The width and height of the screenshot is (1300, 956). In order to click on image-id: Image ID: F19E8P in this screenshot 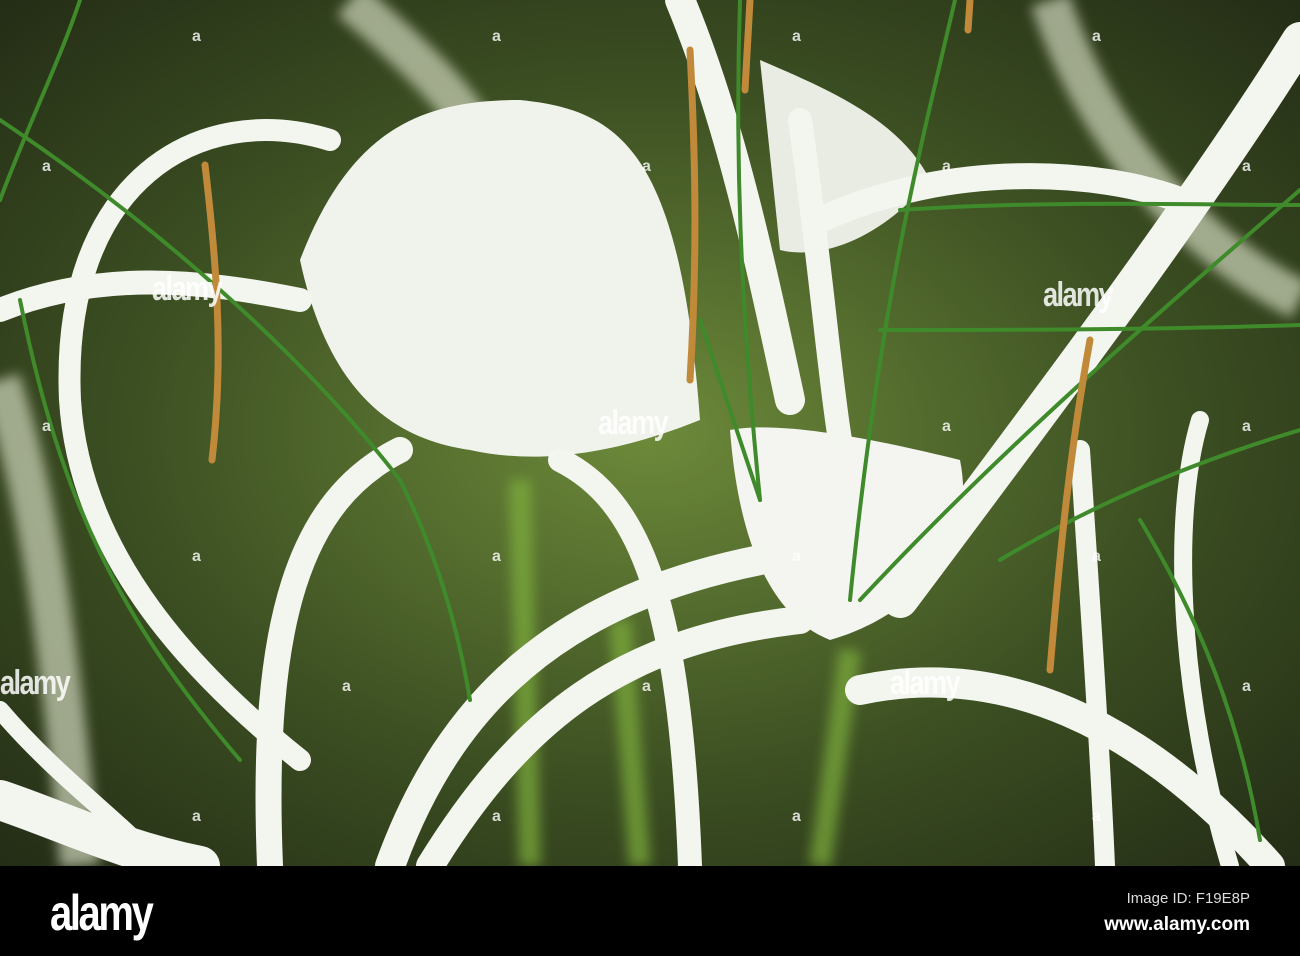, I will do `click(1188, 898)`.